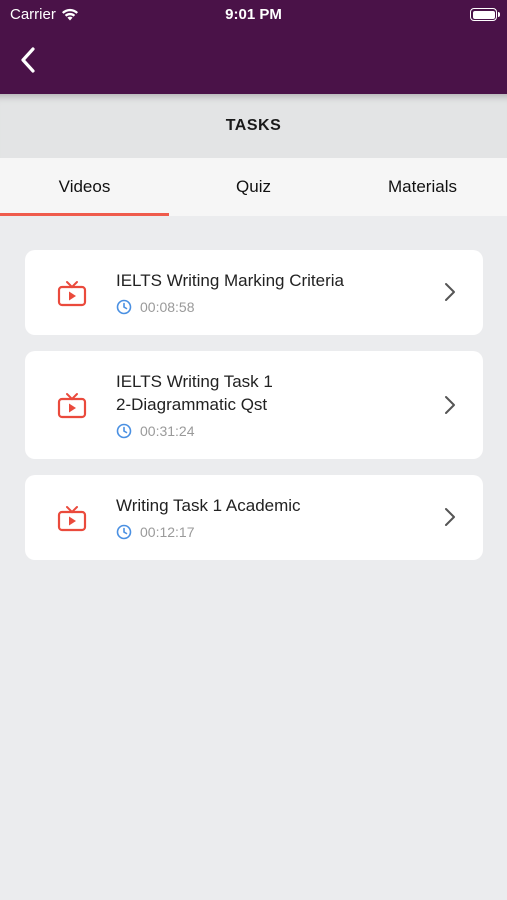 The width and height of the screenshot is (507, 900). What do you see at coordinates (208, 505) in the screenshot?
I see `video-title: Writing Task 1 Academic` at bounding box center [208, 505].